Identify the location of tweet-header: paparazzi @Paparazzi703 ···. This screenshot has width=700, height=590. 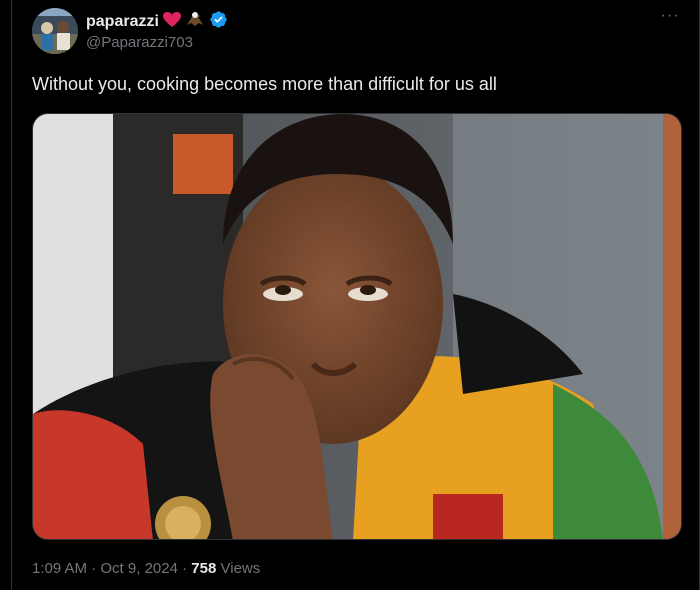
(357, 32).